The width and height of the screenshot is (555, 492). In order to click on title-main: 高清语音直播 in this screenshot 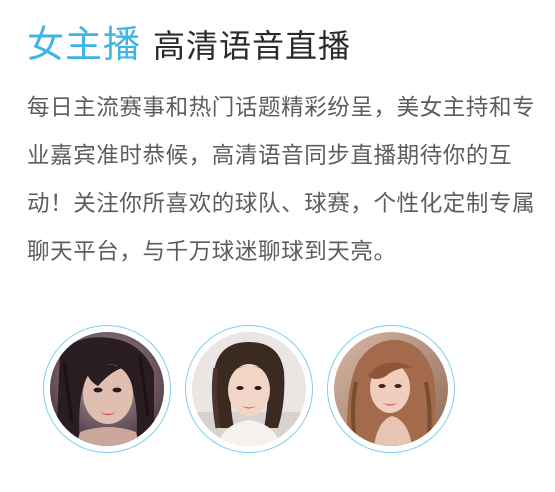, I will do `click(252, 46)`.